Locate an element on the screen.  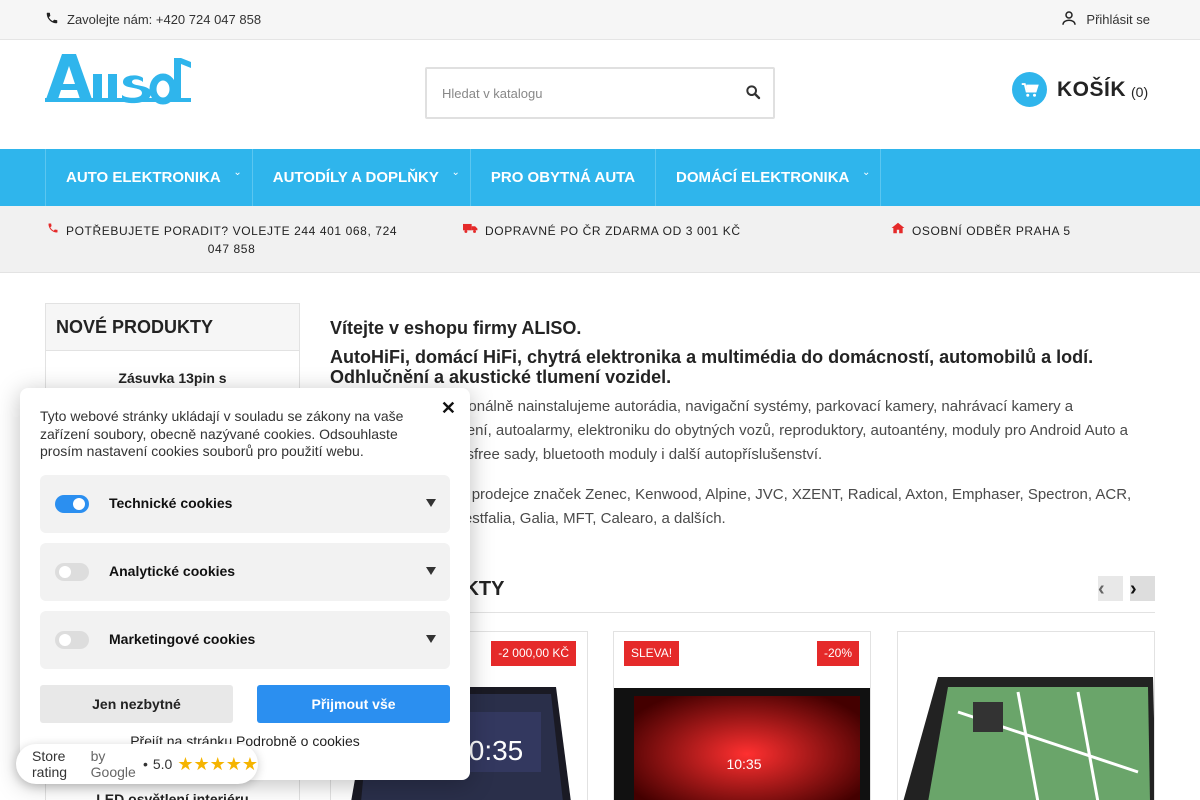
chevron-left-icon: ‹ is located at coordinates (1101, 589).